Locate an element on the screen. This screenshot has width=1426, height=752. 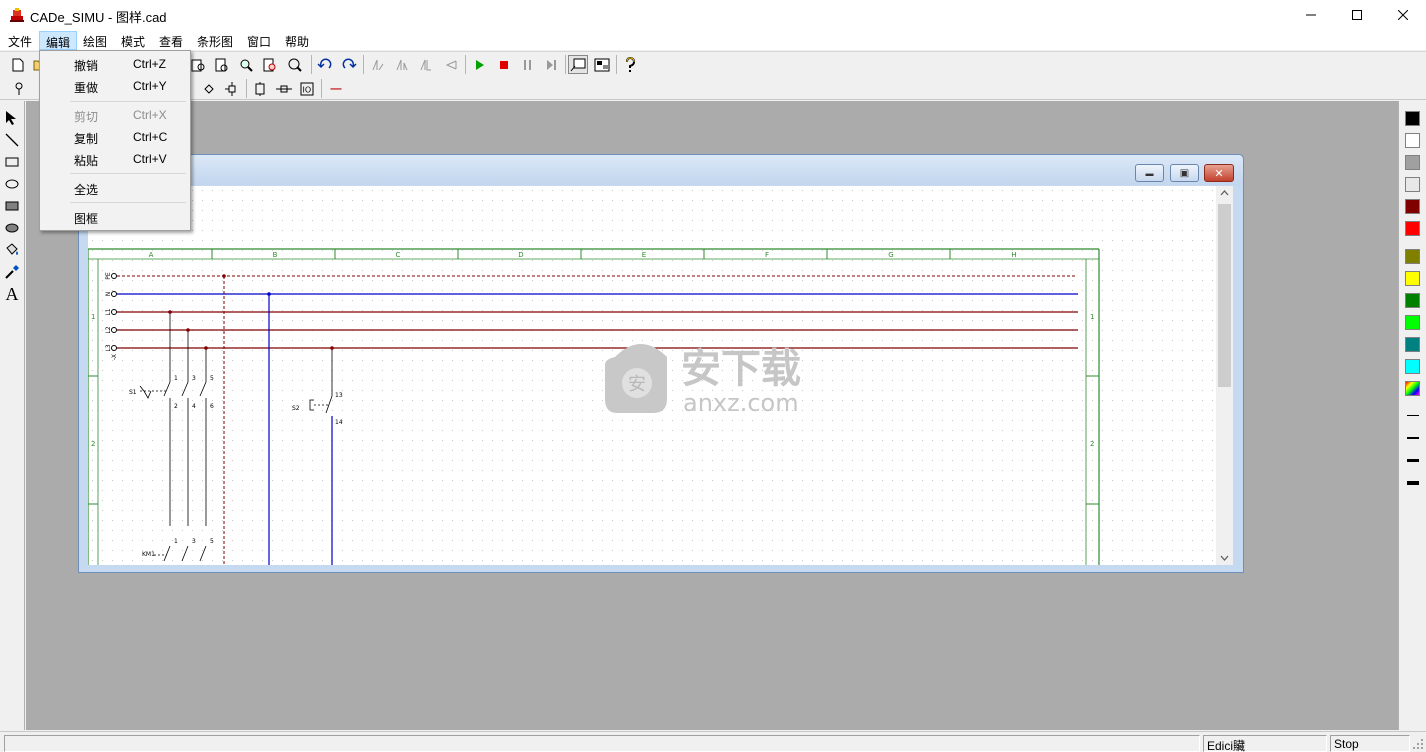
menu-separator is located at coordinates (128, 101).